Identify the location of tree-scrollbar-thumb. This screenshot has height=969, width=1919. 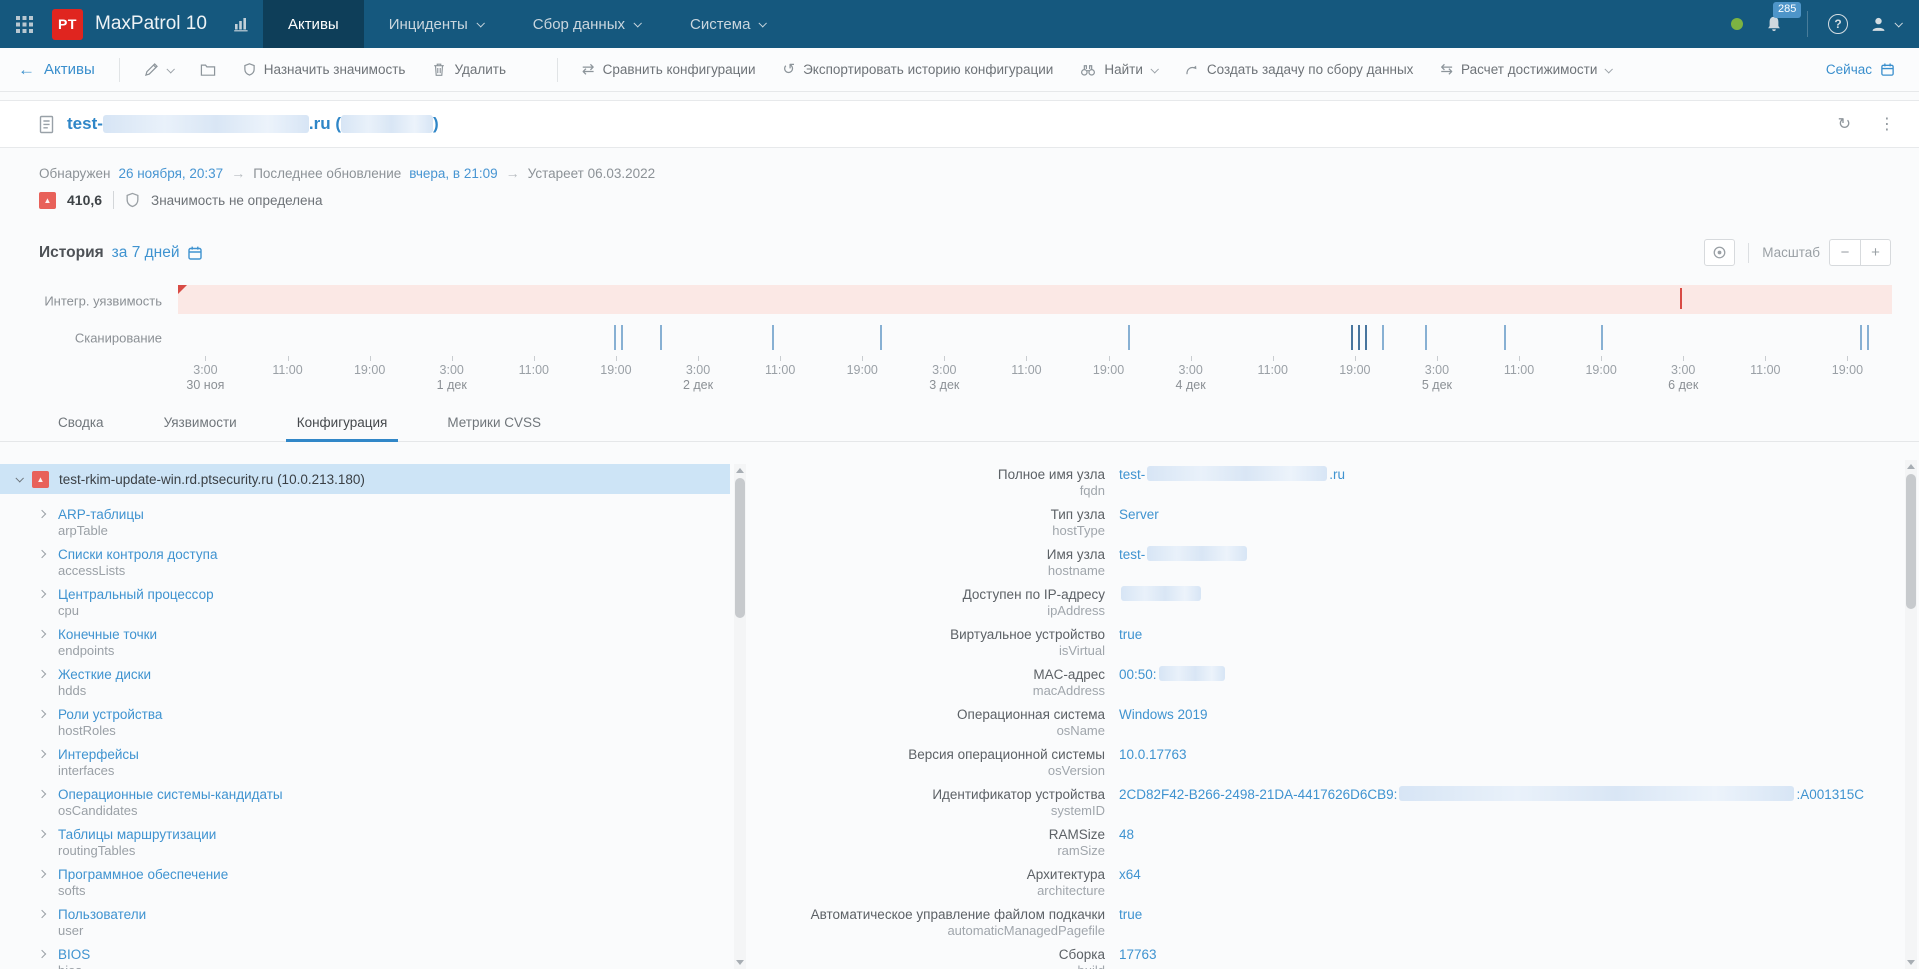
(740, 548).